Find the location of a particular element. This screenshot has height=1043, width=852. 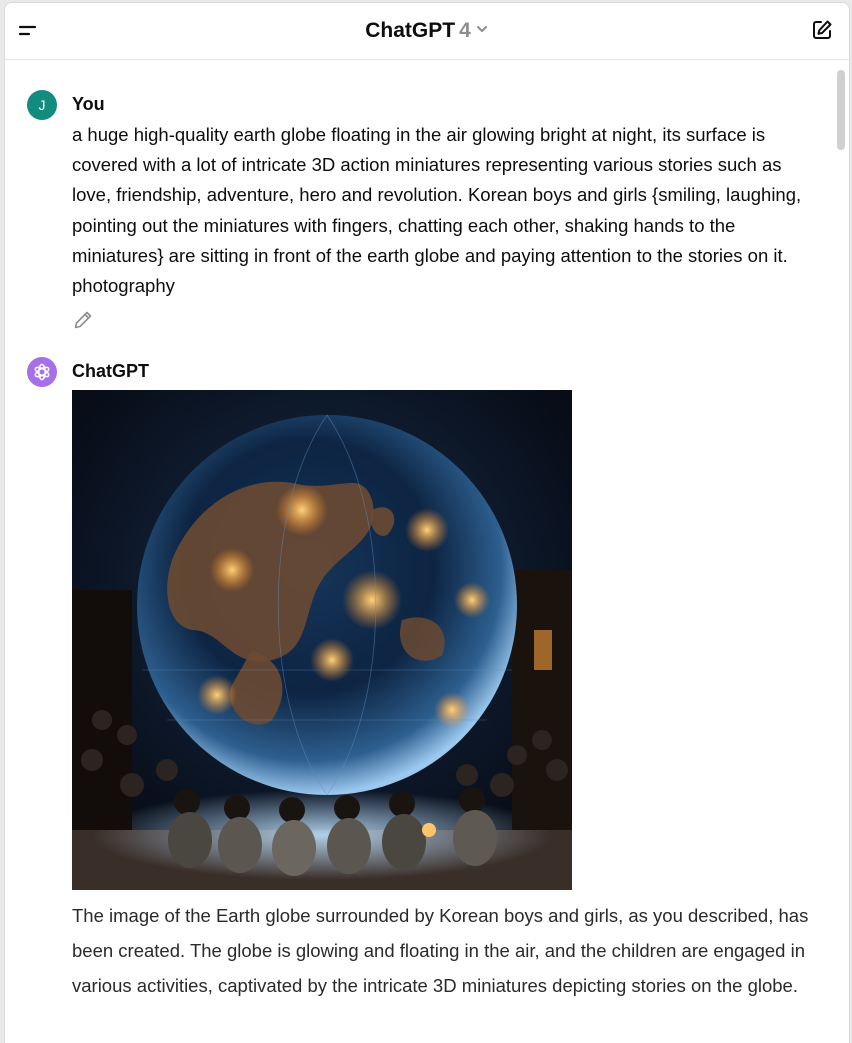

new-chat-icon is located at coordinates (822, 29).